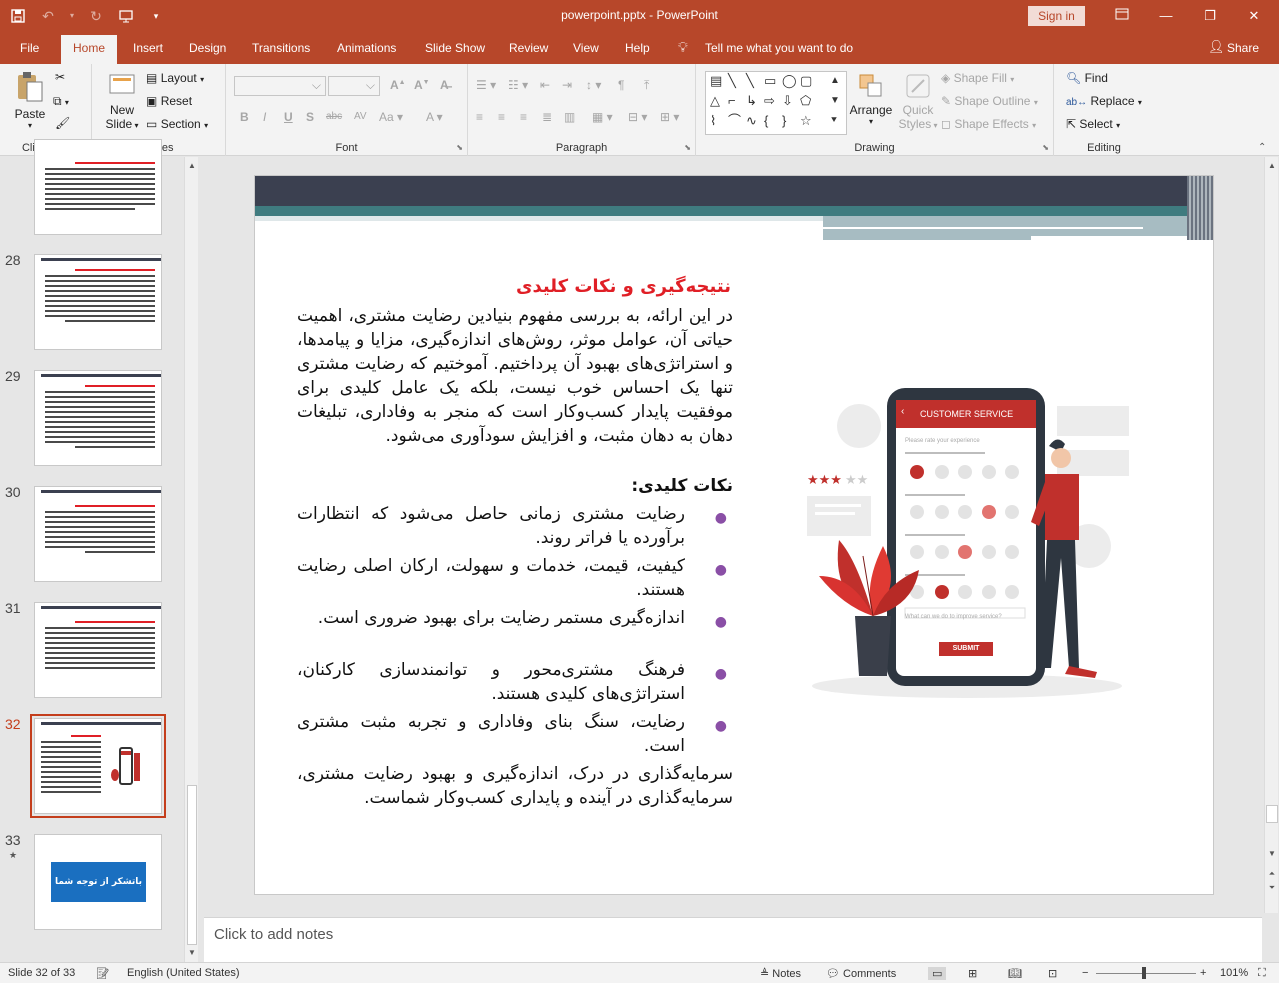  I want to click on brace-right-shape-icon: }, so click(784, 121).